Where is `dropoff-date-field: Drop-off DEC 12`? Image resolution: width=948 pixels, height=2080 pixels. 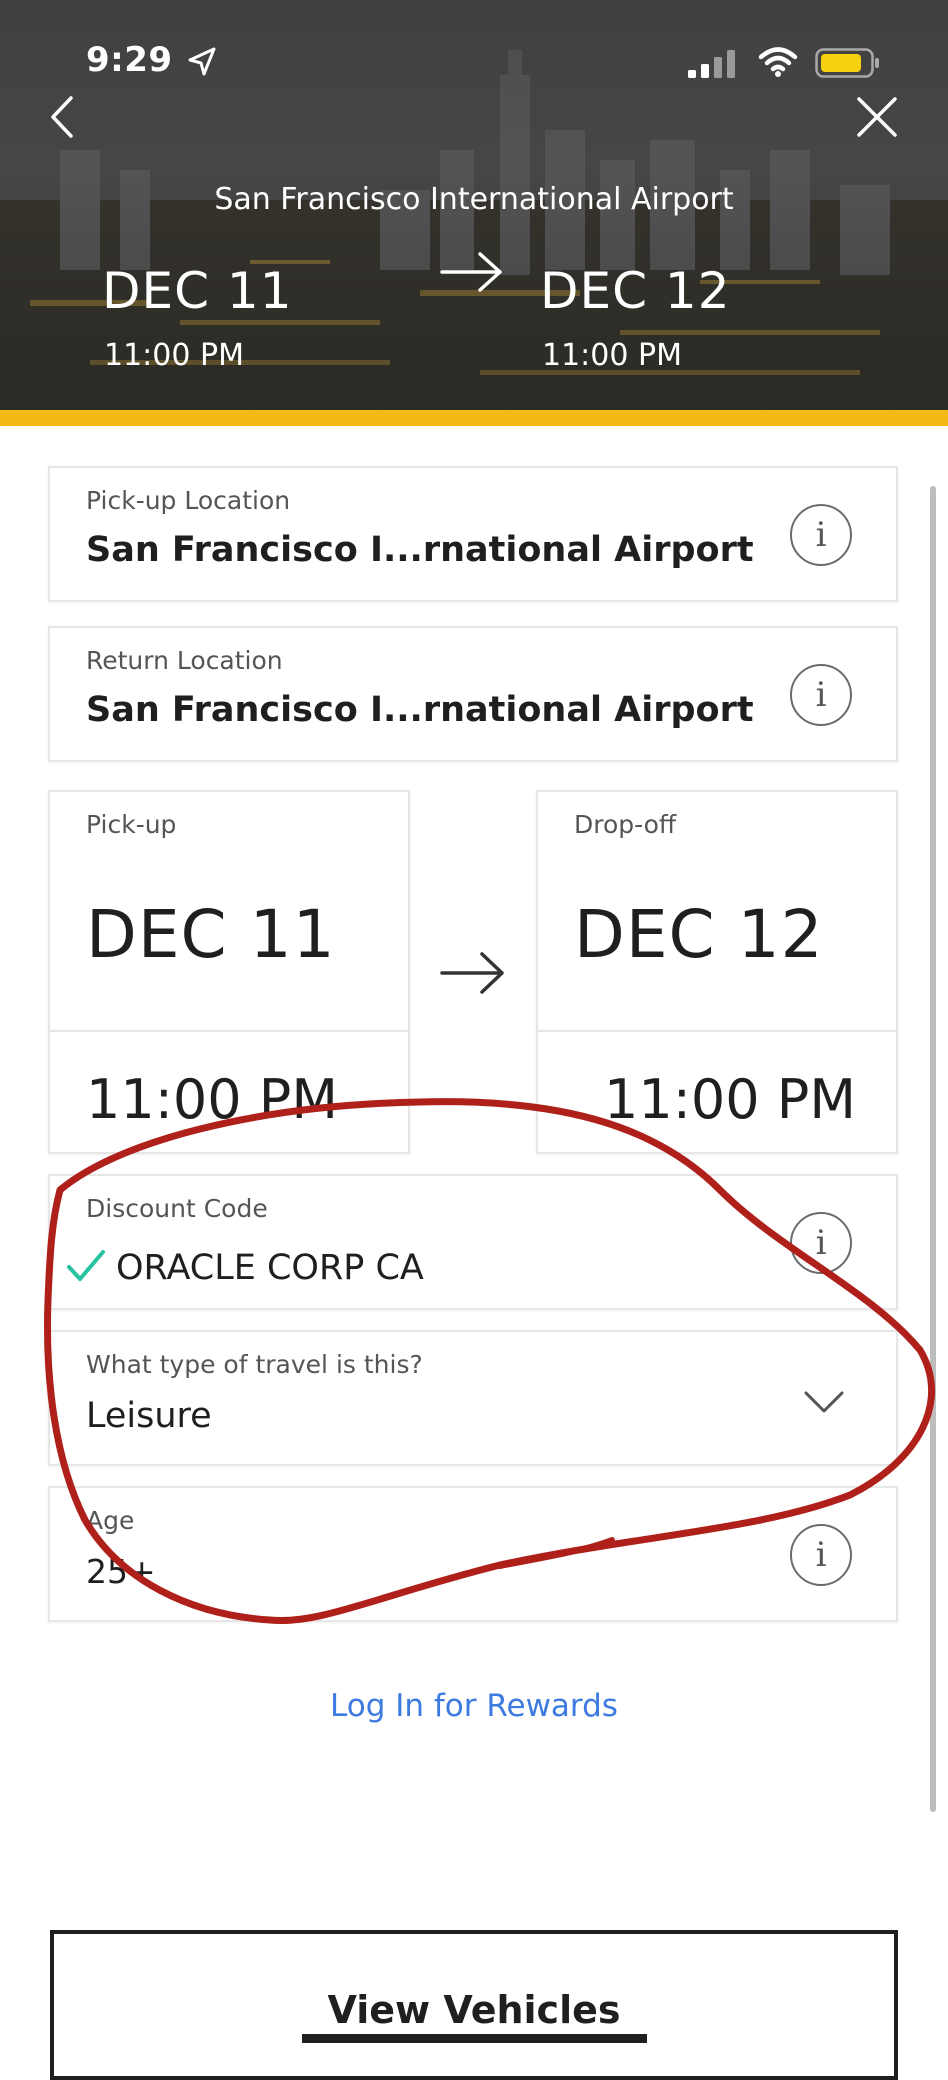 dropoff-date-field: Drop-off DEC 12 is located at coordinates (717, 911).